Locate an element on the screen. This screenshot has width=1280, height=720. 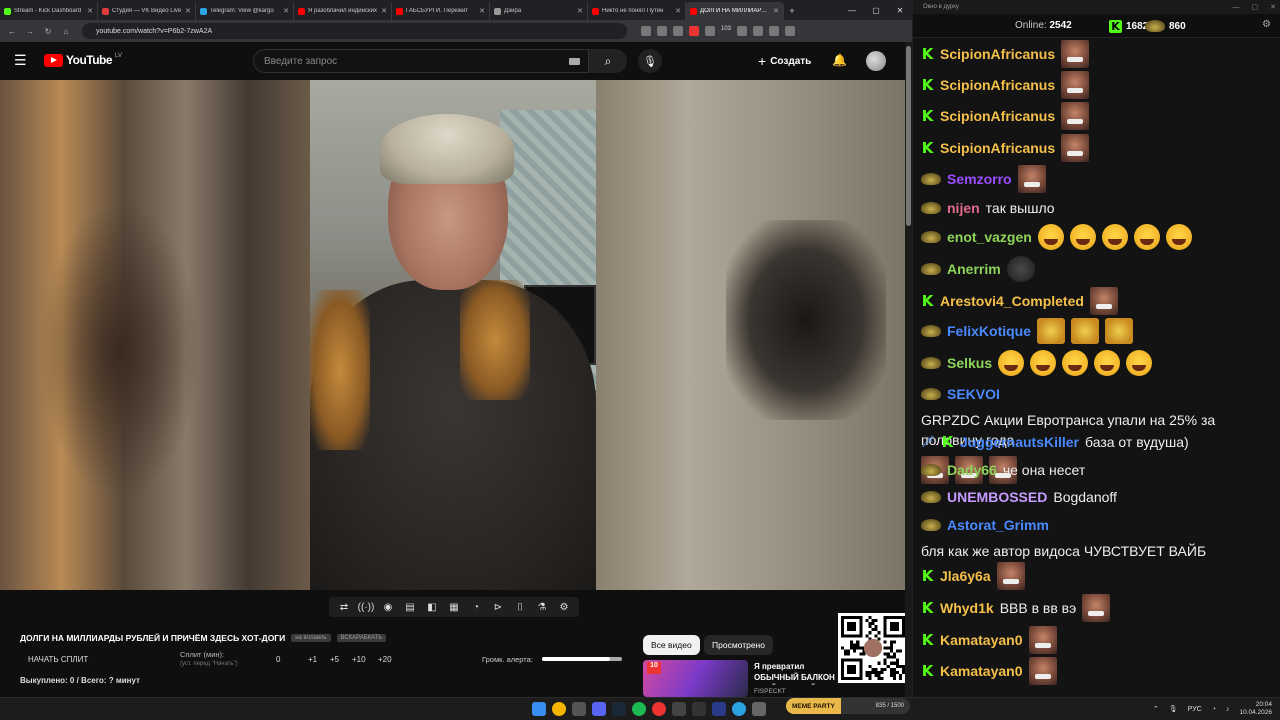
chrome-icon is located at coordinates (559, 709).